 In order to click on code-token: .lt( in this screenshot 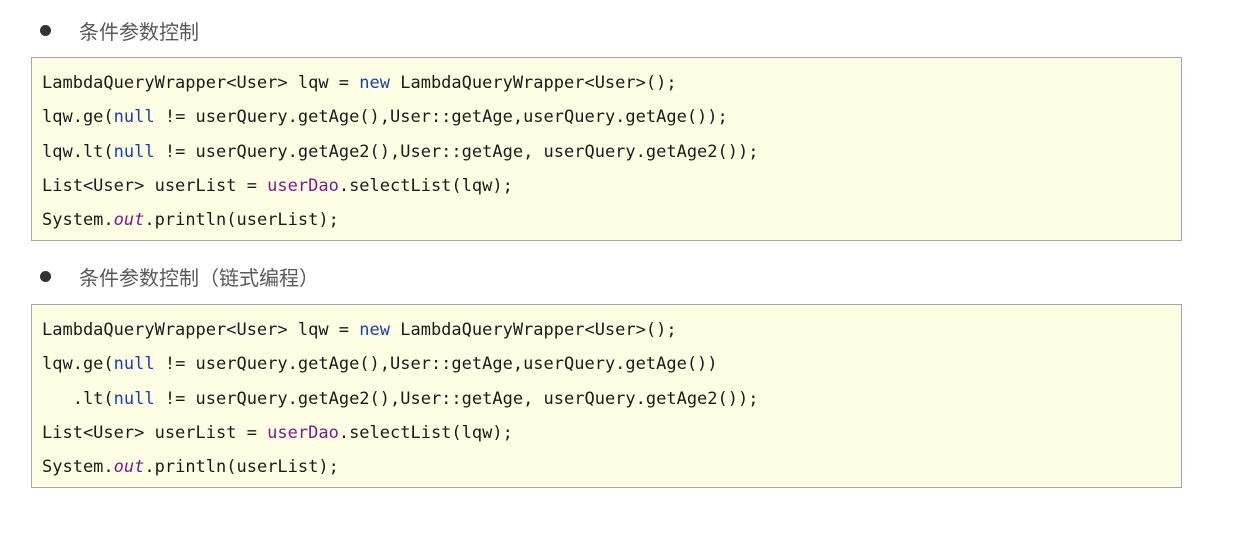, I will do `click(78, 398)`.